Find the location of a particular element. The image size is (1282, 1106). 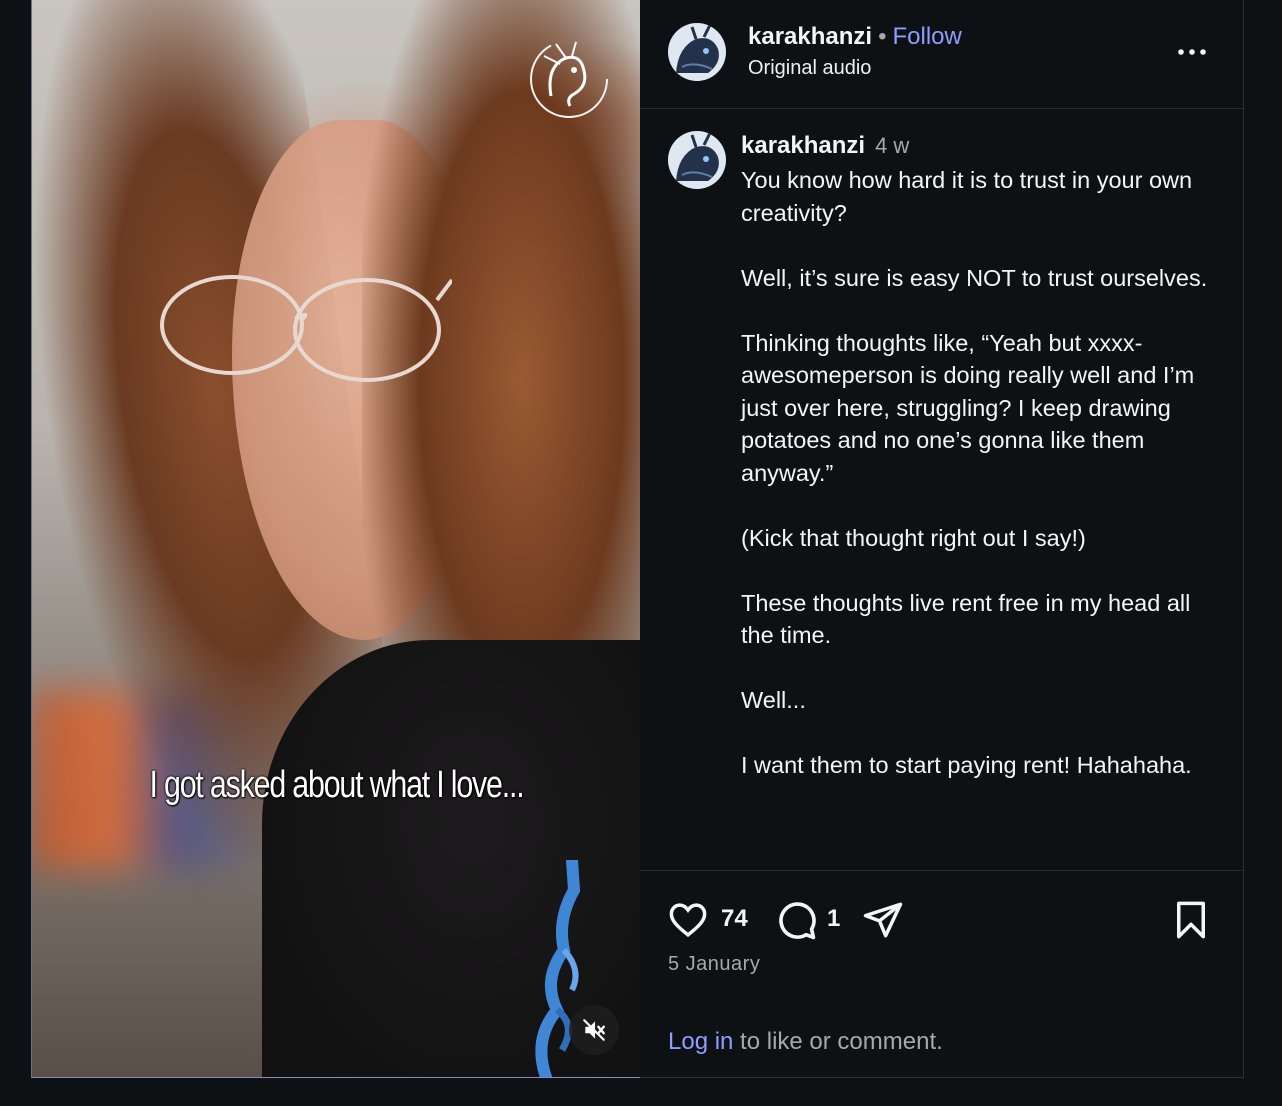

header-user-line: karakhanzi • Follow is located at coordinates (855, 37).